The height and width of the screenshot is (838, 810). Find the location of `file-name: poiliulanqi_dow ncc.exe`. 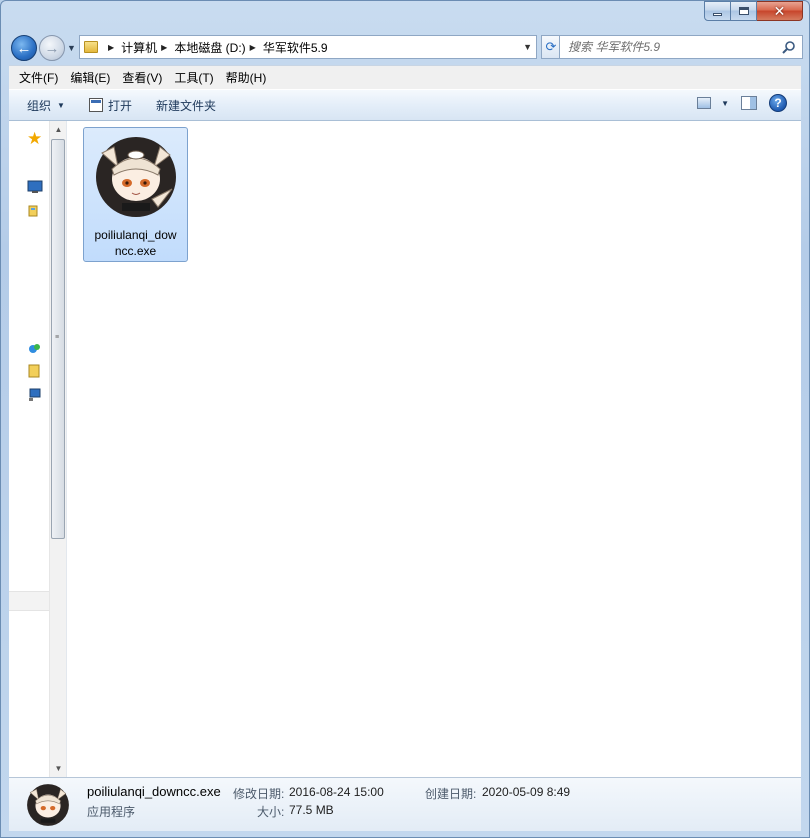

file-name: poiliulanqi_dow ncc.exe is located at coordinates (135, 243).